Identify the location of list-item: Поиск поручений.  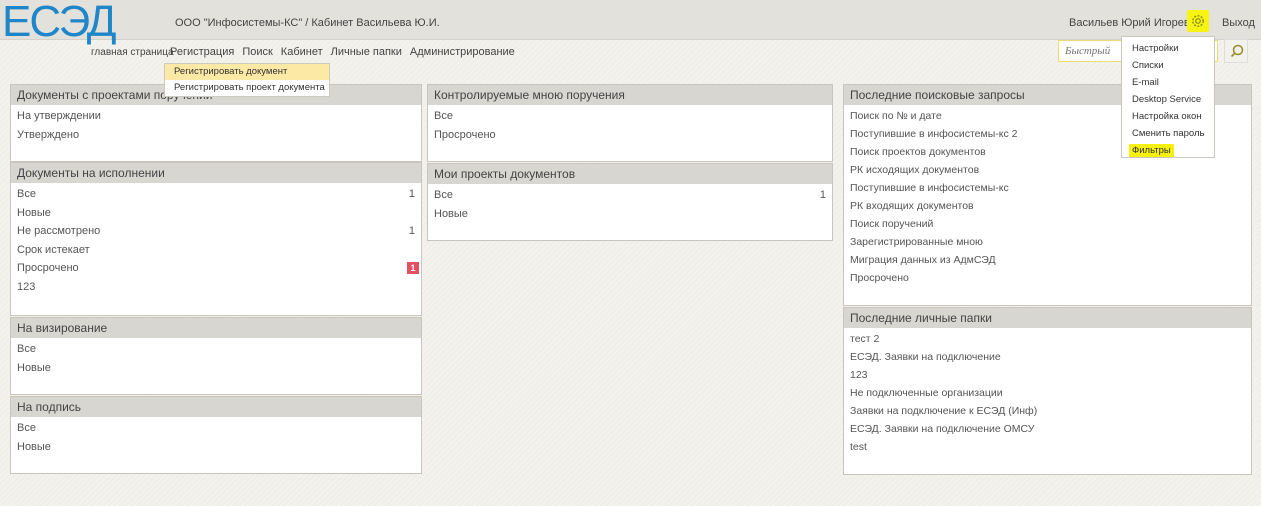
(1047, 224).